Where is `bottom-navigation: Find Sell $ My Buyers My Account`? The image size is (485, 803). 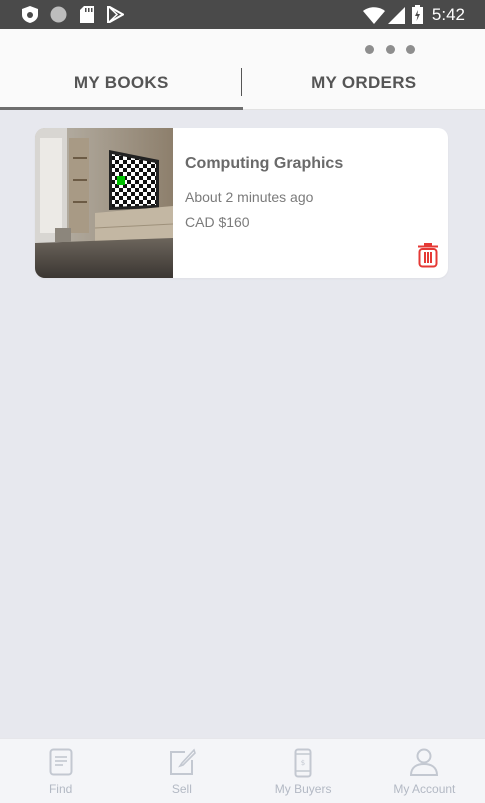
bottom-navigation: Find Sell $ My Buyers My Account is located at coordinates (242, 770).